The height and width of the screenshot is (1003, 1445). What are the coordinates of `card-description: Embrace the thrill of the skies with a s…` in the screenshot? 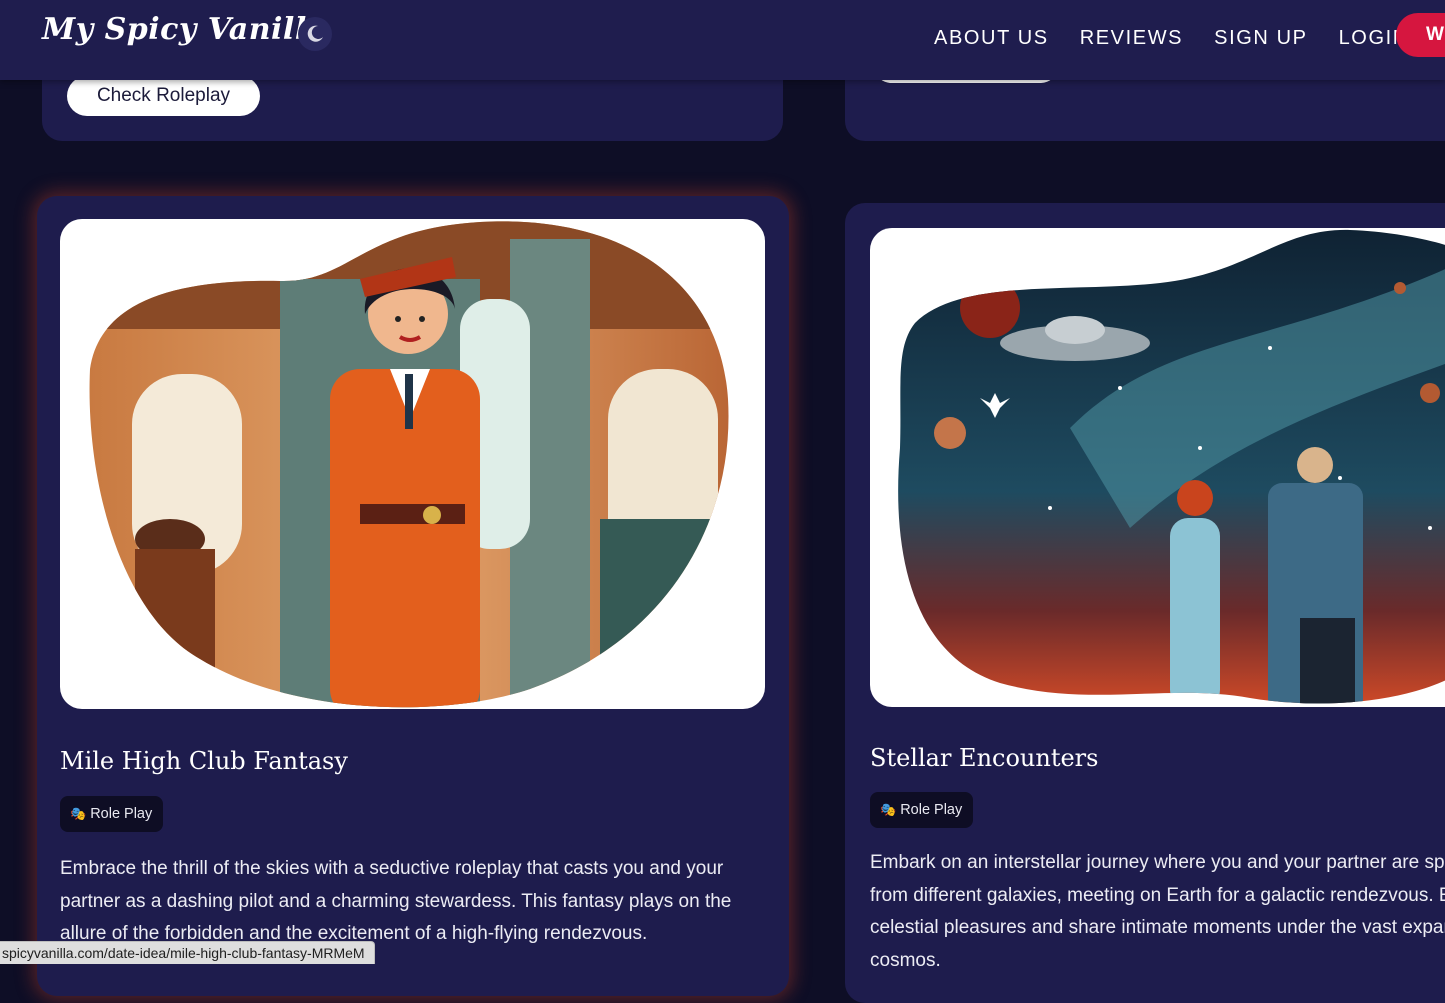 It's located at (395, 902).